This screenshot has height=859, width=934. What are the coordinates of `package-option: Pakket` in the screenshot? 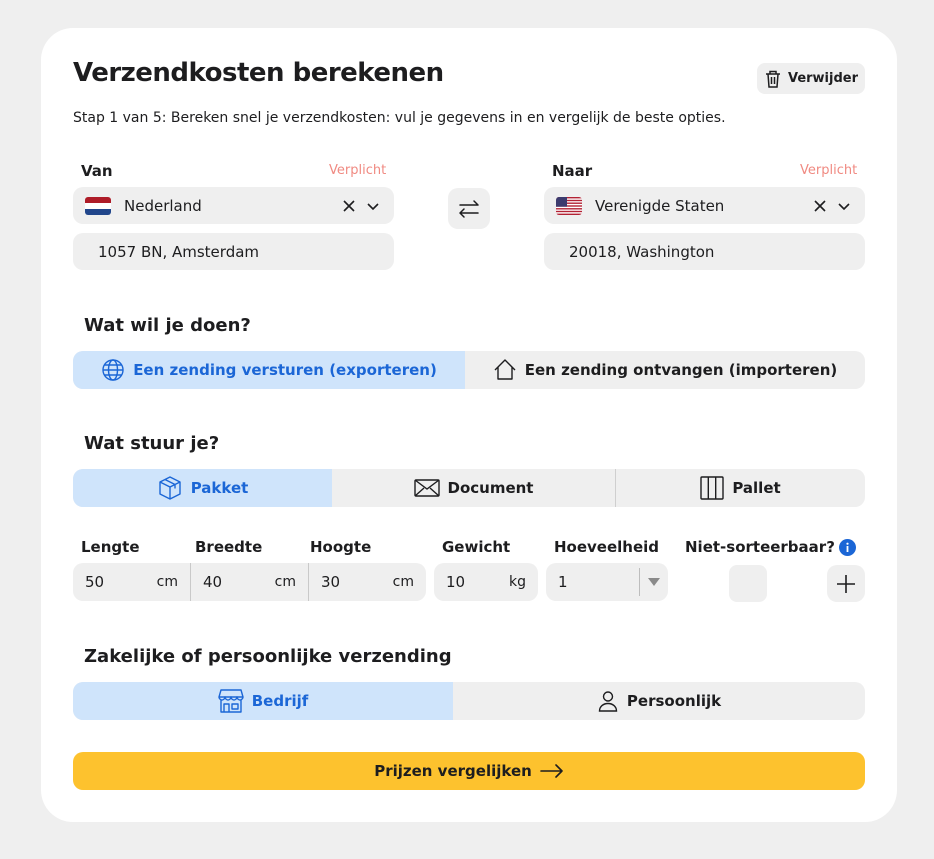 It's located at (202, 488).